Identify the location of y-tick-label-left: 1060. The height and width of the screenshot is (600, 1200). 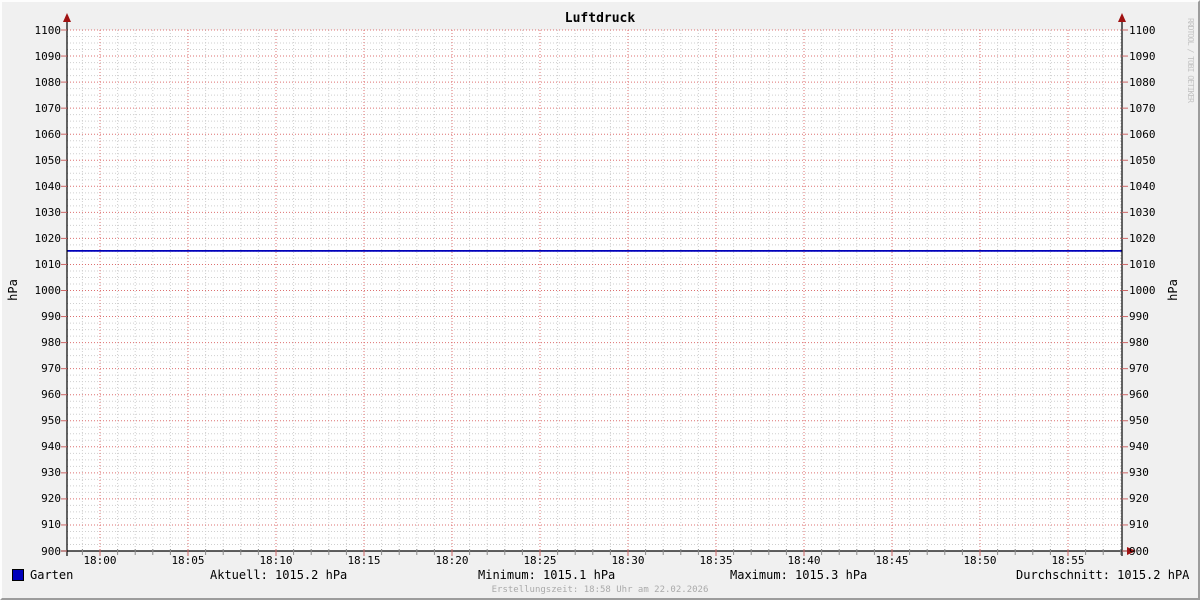
(48, 134).